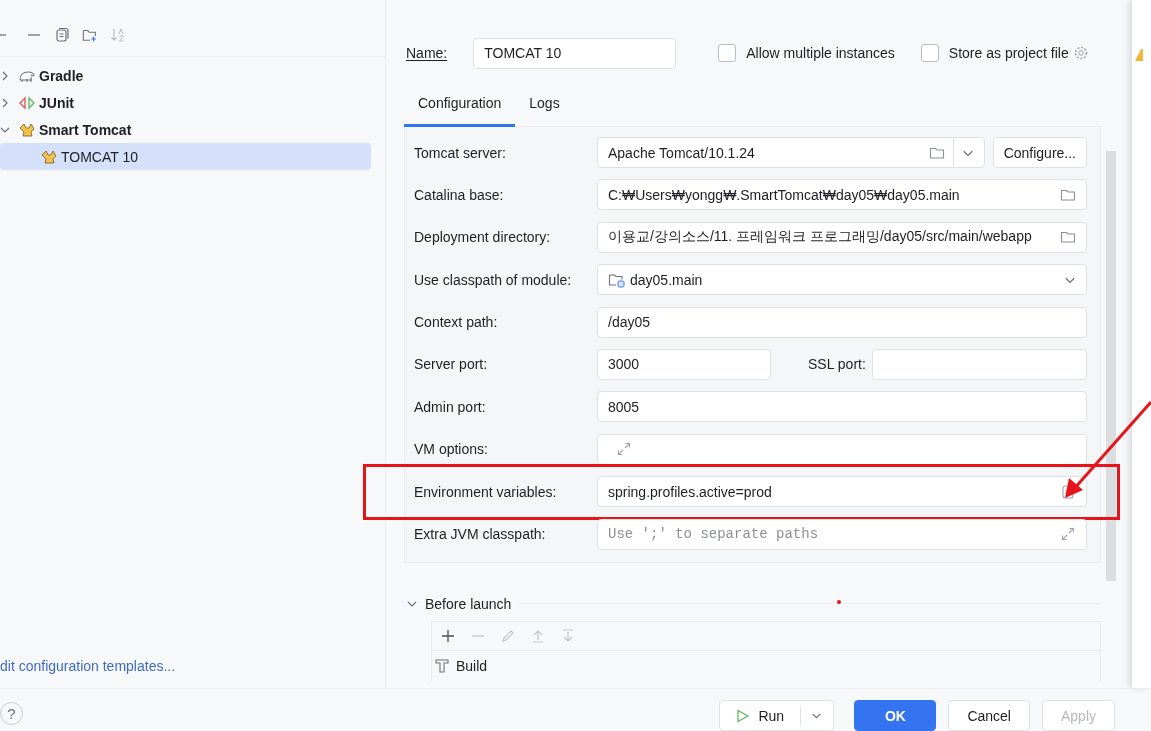 This screenshot has width=1151, height=731. I want to click on tab: Logs, so click(544, 104).